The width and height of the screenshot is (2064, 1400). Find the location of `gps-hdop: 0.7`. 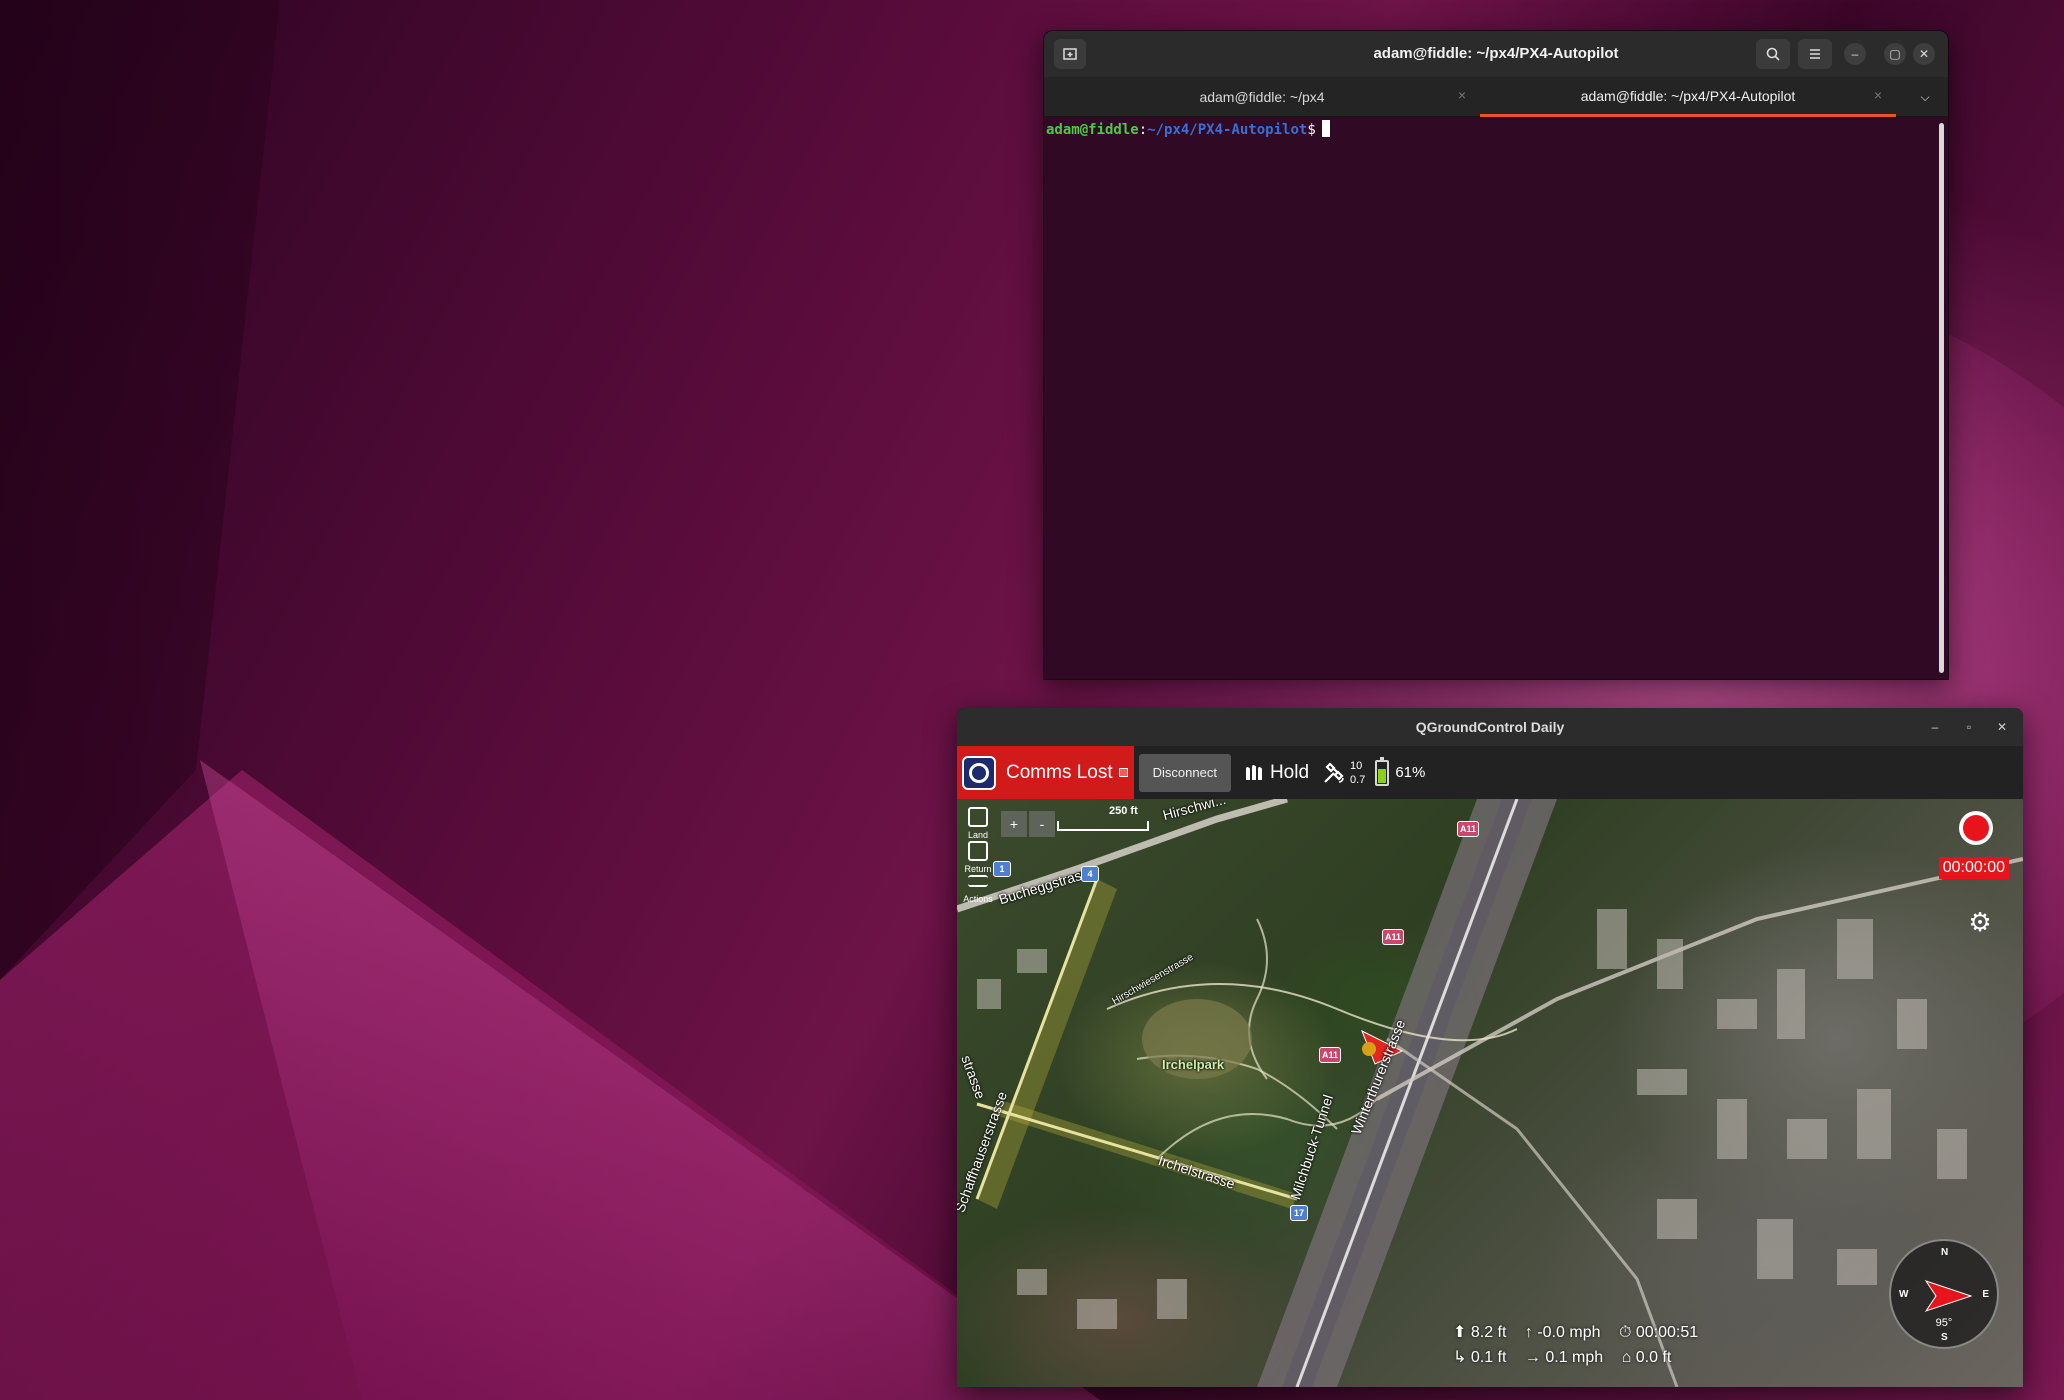

gps-hdop: 0.7 is located at coordinates (1358, 779).